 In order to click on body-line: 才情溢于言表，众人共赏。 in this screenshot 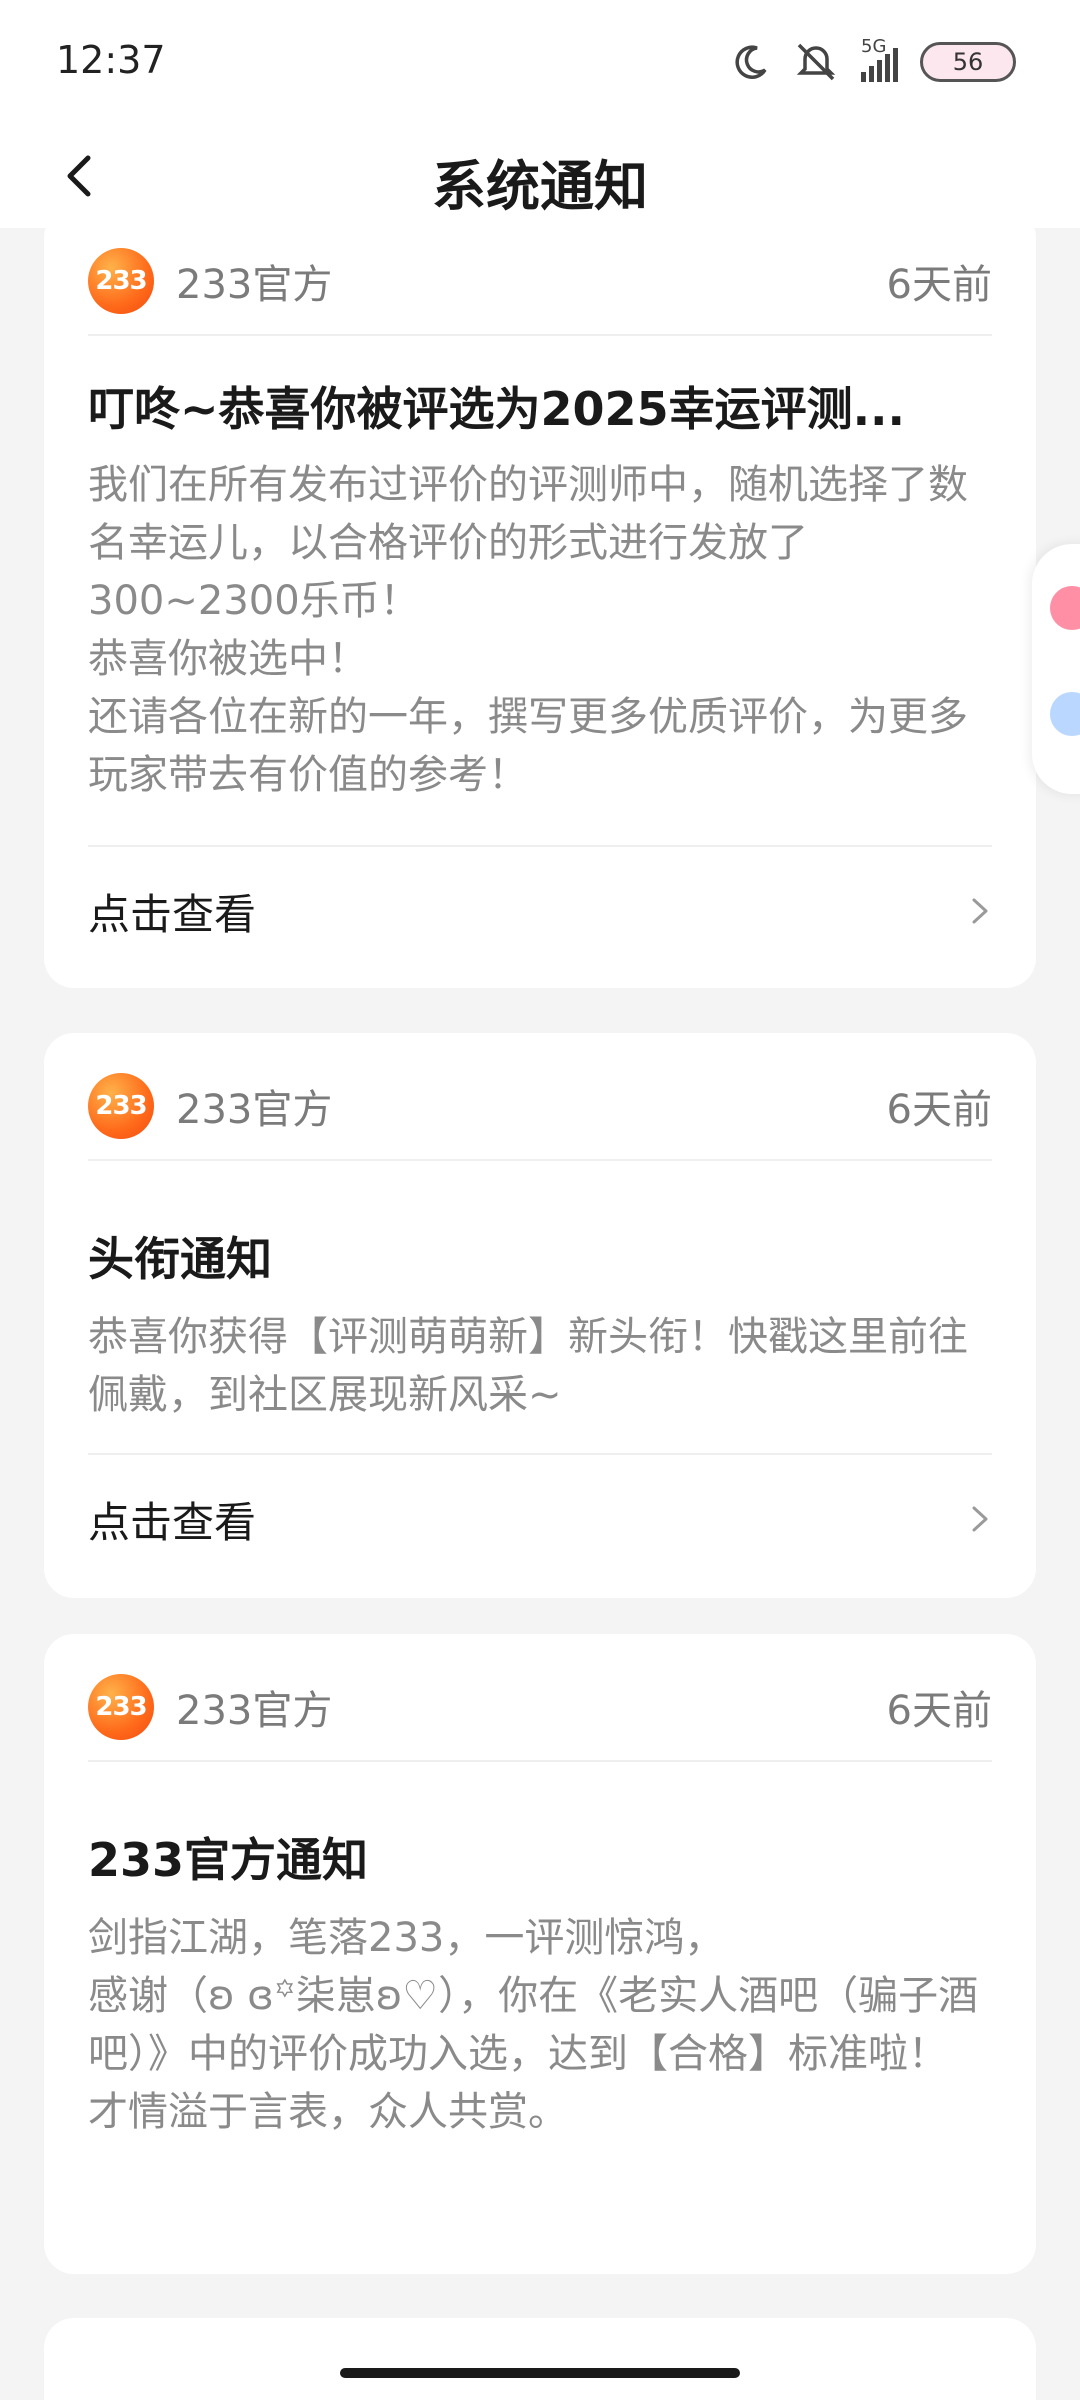, I will do `click(328, 2112)`.